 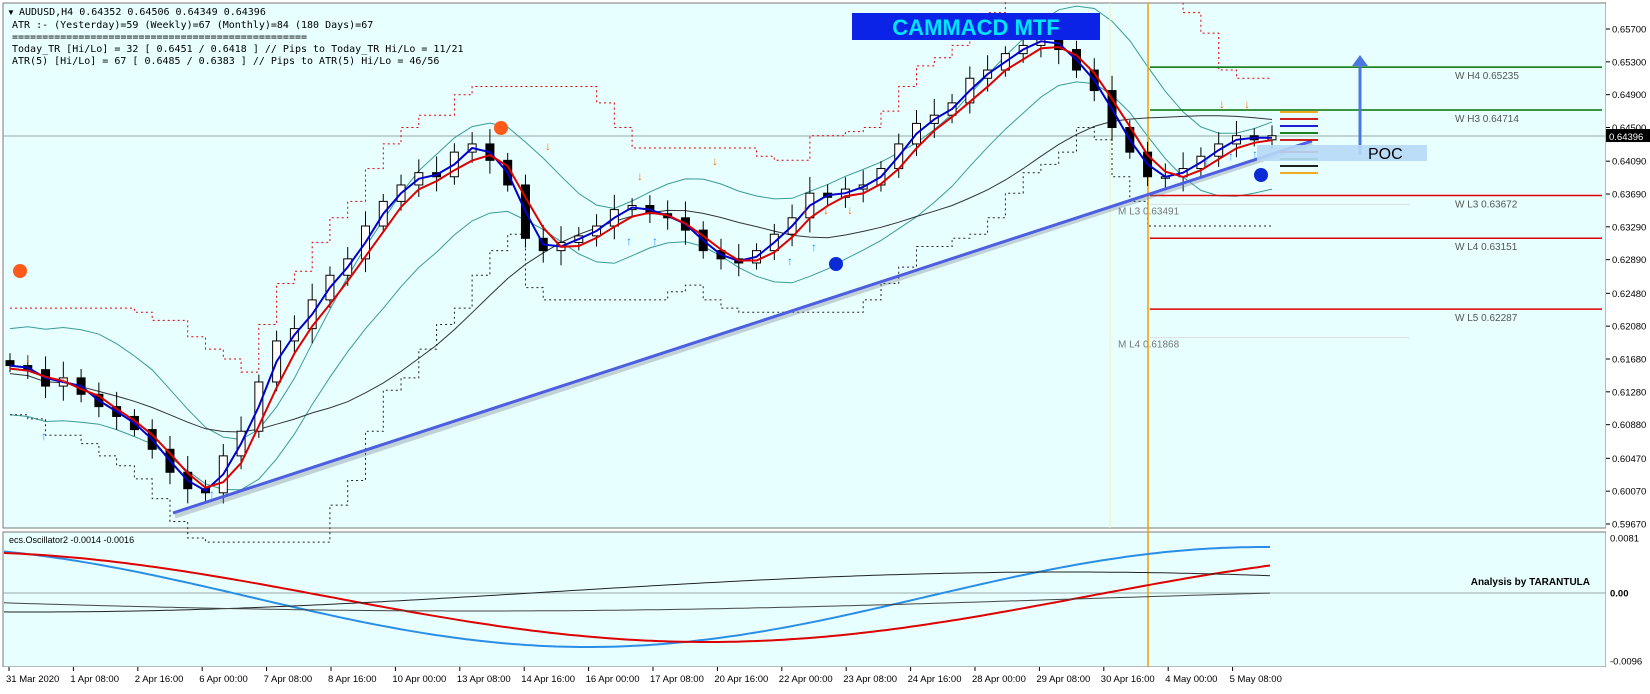 What do you see at coordinates (1487, 119) in the screenshot?
I see `pivot-level-label: W H3 0.64714` at bounding box center [1487, 119].